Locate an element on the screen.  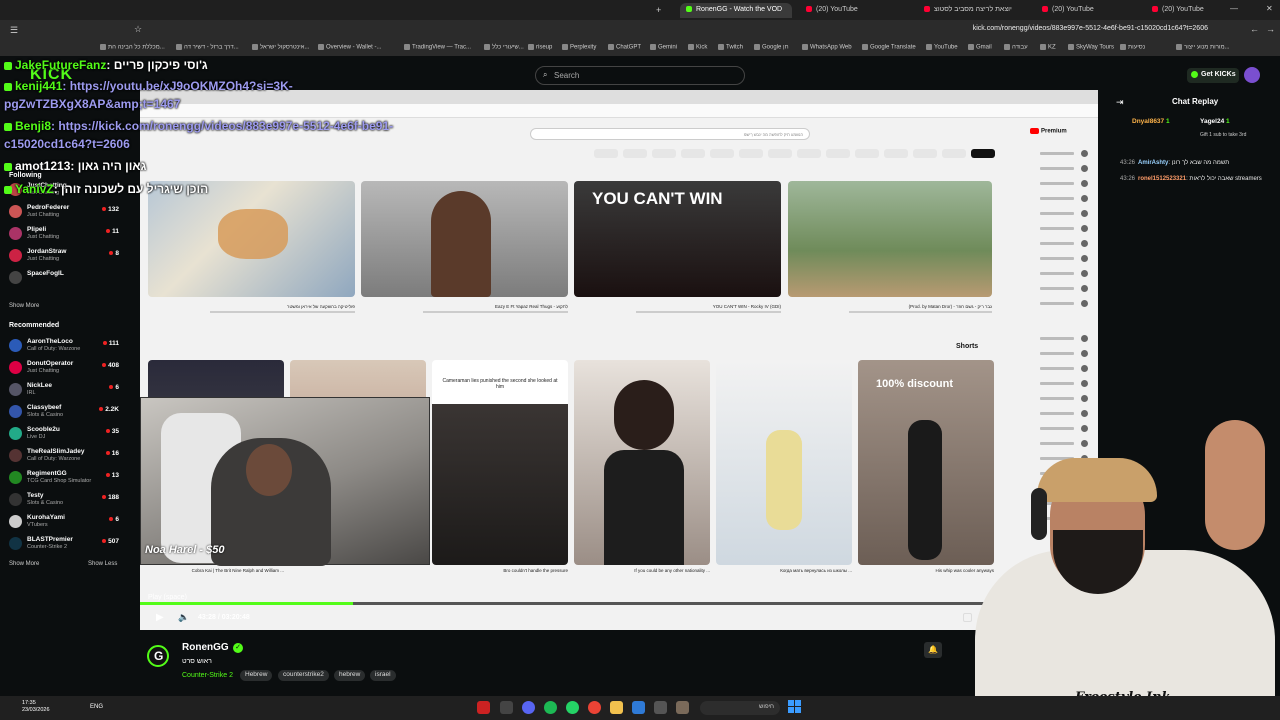
bookmark-item: עבודה is located at coordinates (1016, 47).